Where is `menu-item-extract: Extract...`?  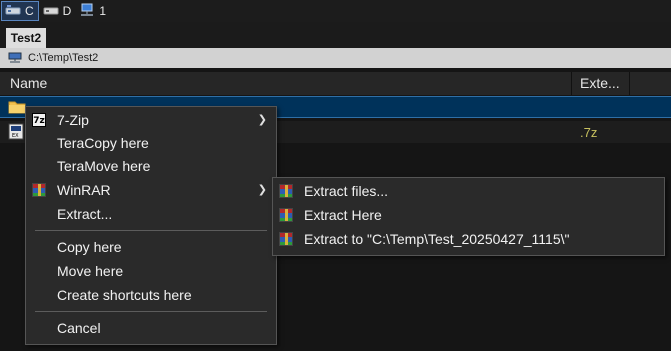
menu-item-extract: Extract... is located at coordinates (151, 214).